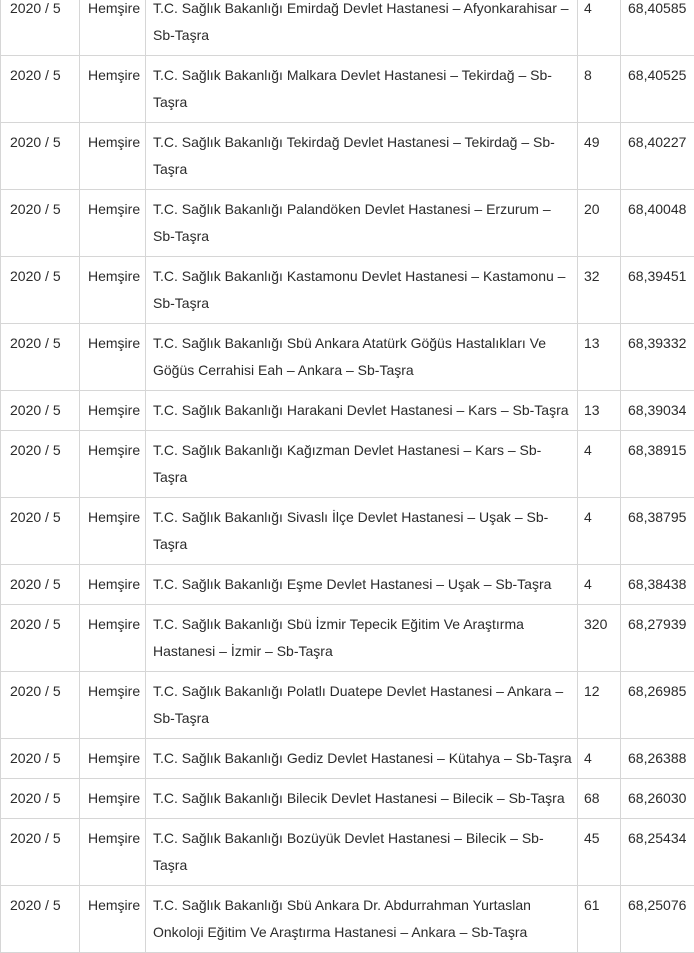 The image size is (694, 953). I want to click on score-cell: 68,25076, so click(657, 919).